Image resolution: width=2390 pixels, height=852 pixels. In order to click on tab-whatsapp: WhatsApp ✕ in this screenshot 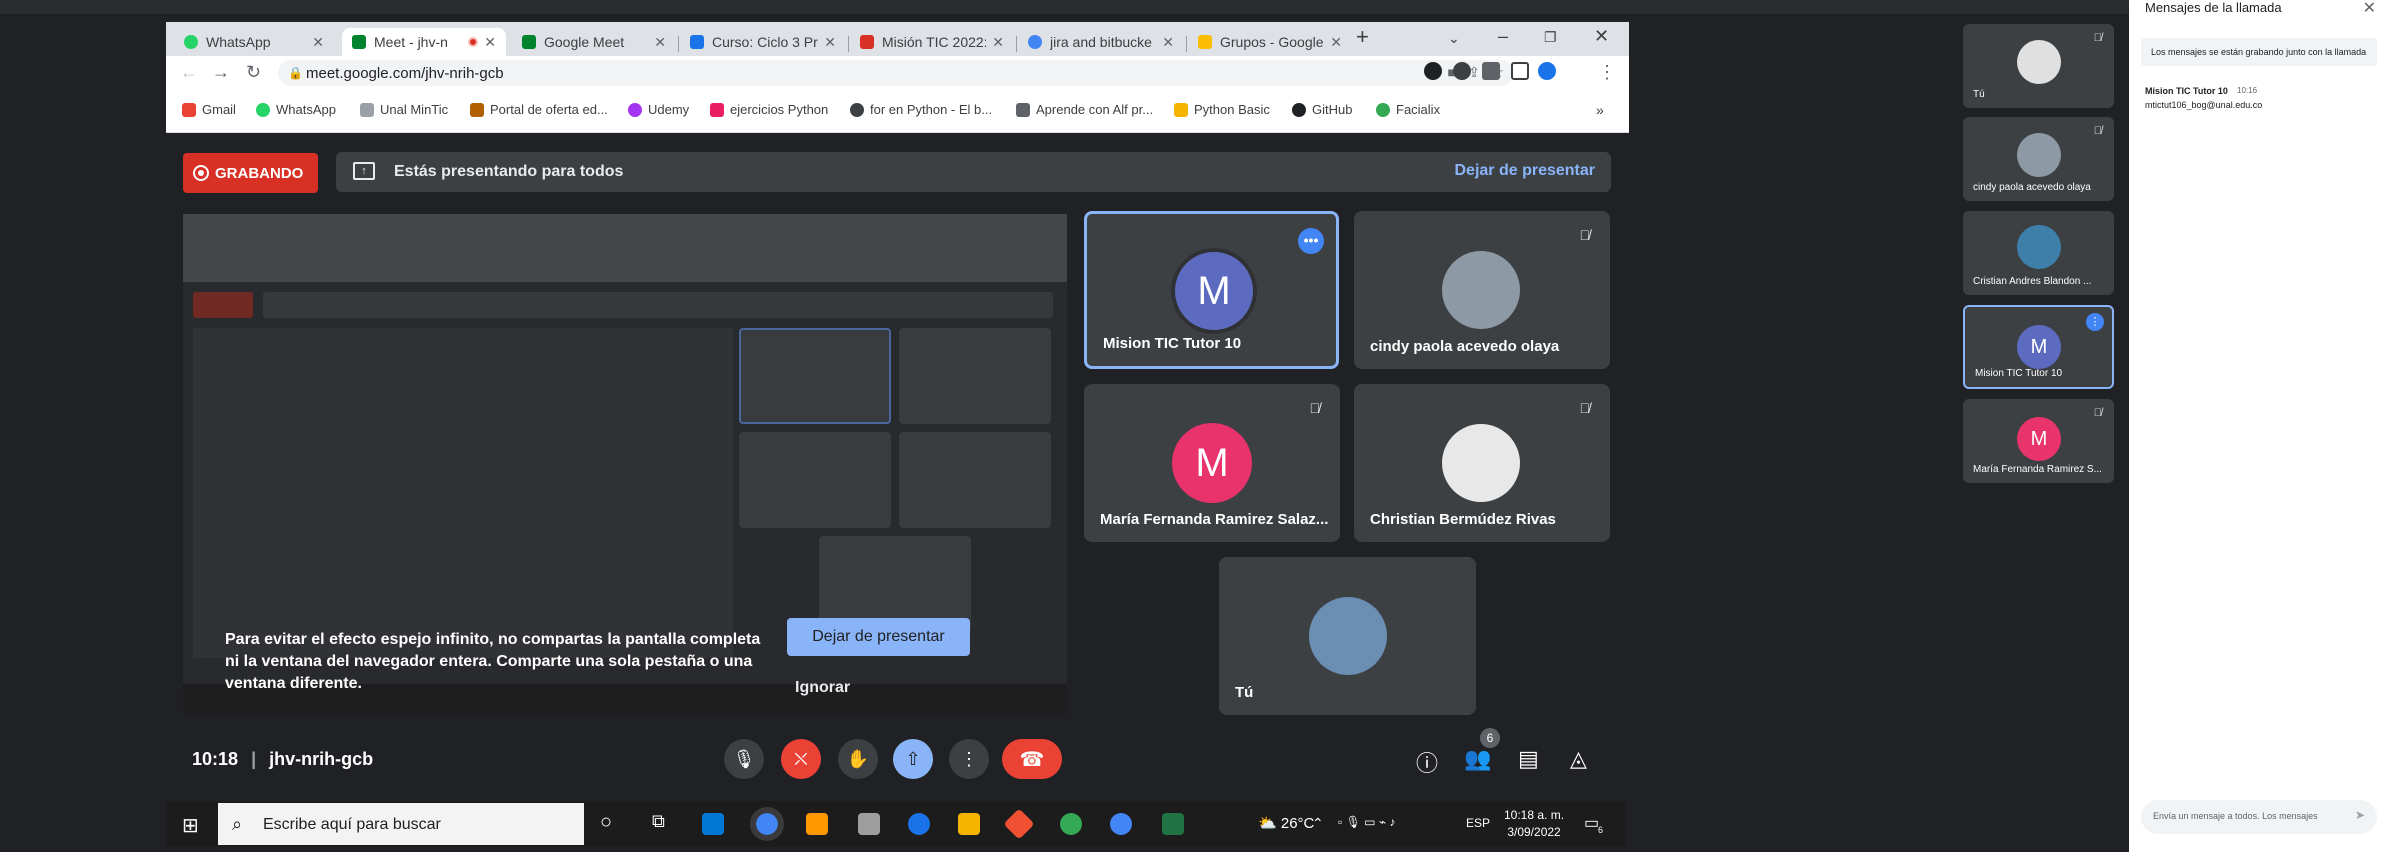, I will do `click(254, 42)`.